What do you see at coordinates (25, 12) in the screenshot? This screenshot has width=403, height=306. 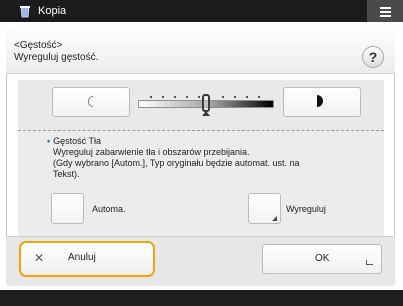 I see `copy-icon` at bounding box center [25, 12].